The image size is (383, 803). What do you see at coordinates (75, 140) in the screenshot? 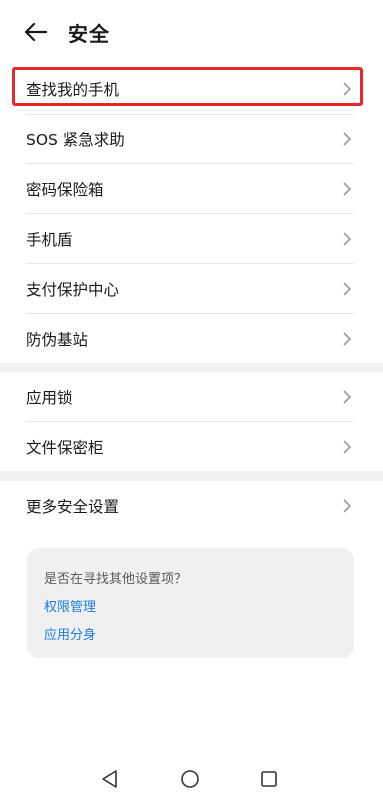
I see `menu-item-label: SOS 紧急求助` at bounding box center [75, 140].